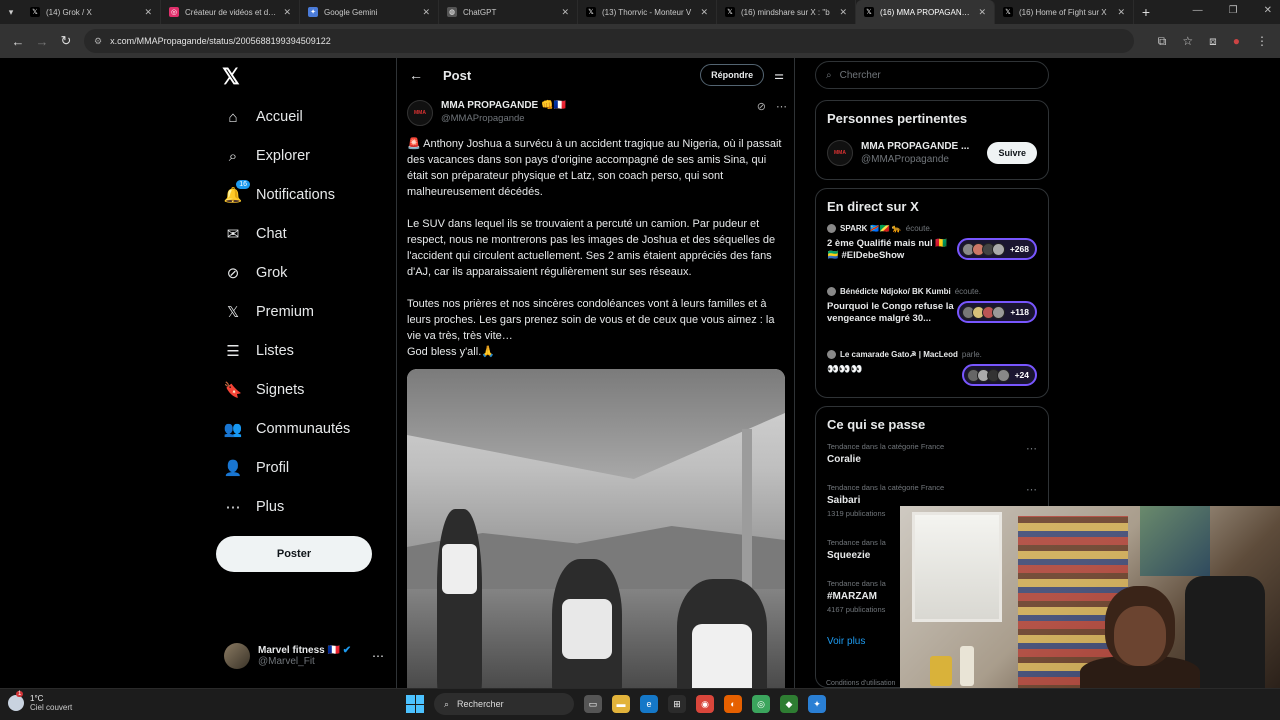 This screenshot has height=720, width=1280. Describe the element at coordinates (273, 468) in the screenshot. I see `nav-label: Profil` at that location.